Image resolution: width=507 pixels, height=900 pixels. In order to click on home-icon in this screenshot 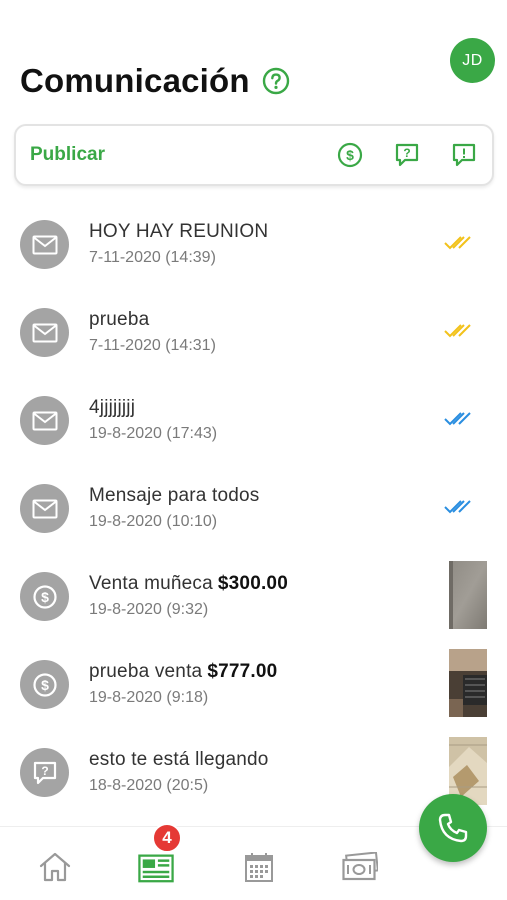, I will do `click(55, 867)`.